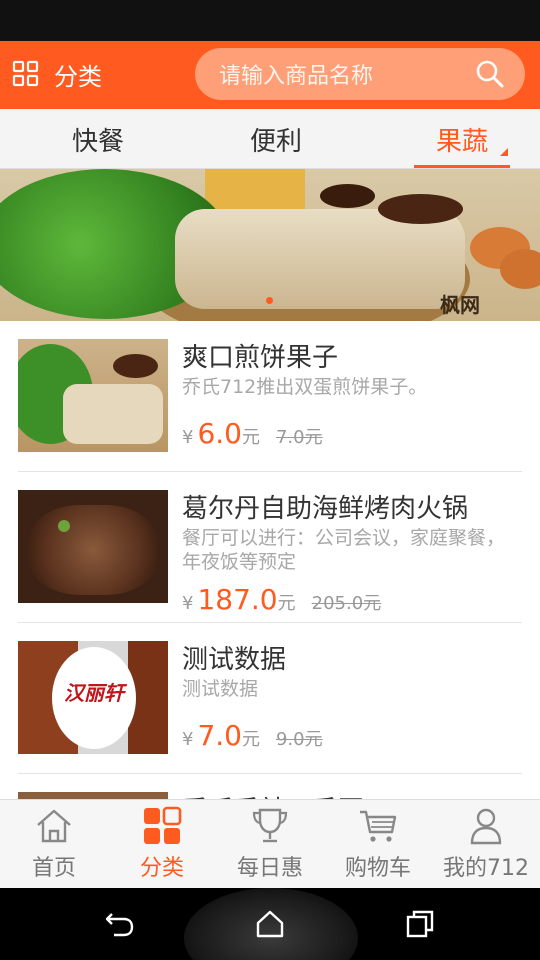  I want to click on product-title: 测试数据, so click(234, 660).